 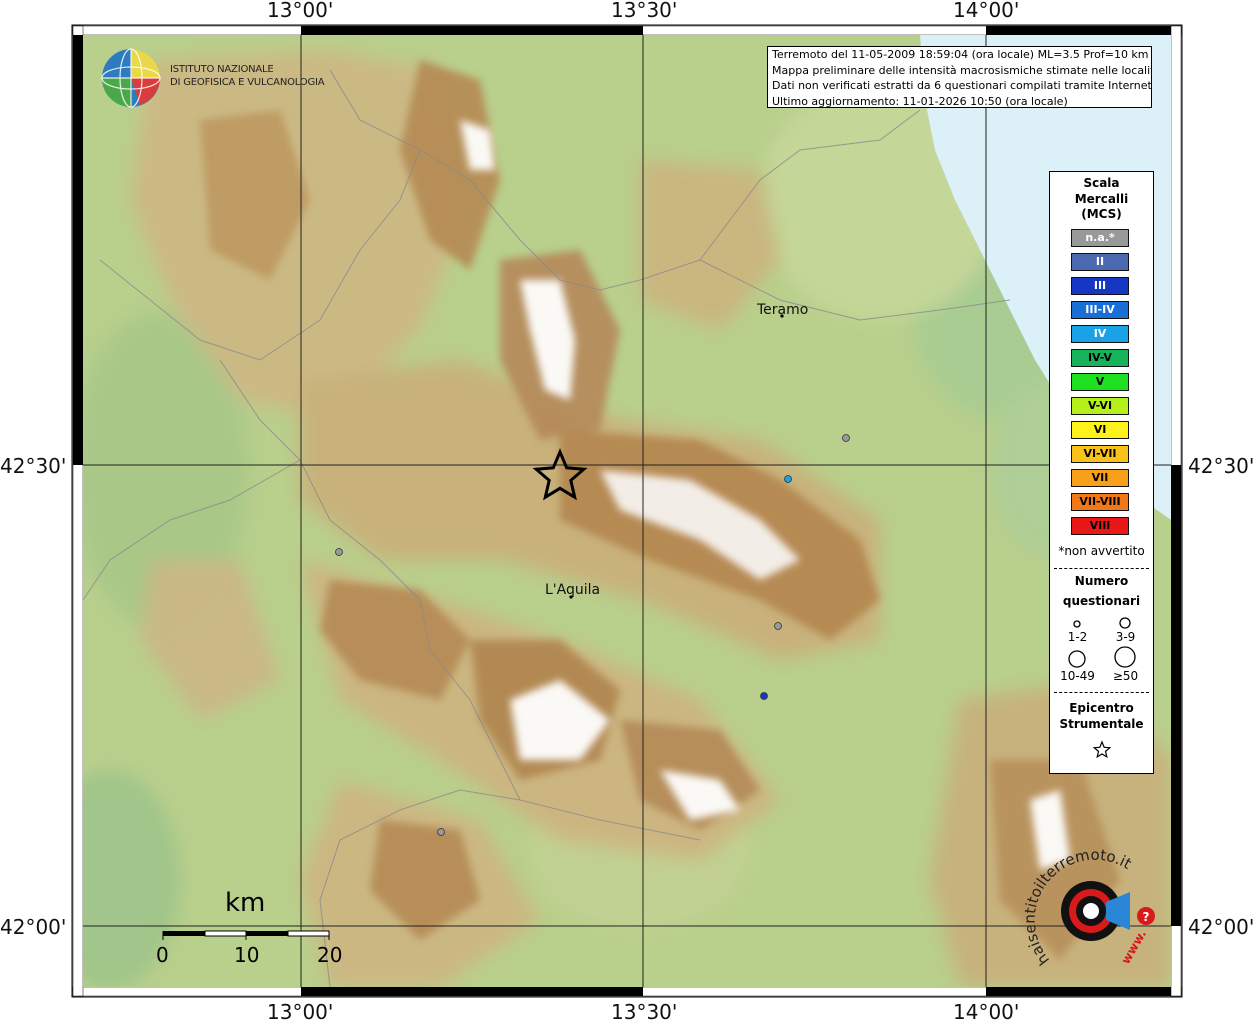 What do you see at coordinates (1101, 581) in the screenshot?
I see `legend-count-title-line1: Numero` at bounding box center [1101, 581].